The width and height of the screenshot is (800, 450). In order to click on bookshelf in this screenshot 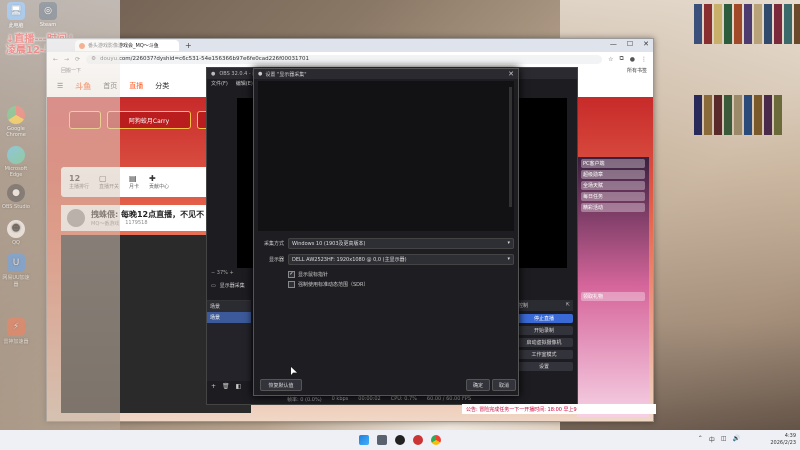, I will do `click(745, 94)`.